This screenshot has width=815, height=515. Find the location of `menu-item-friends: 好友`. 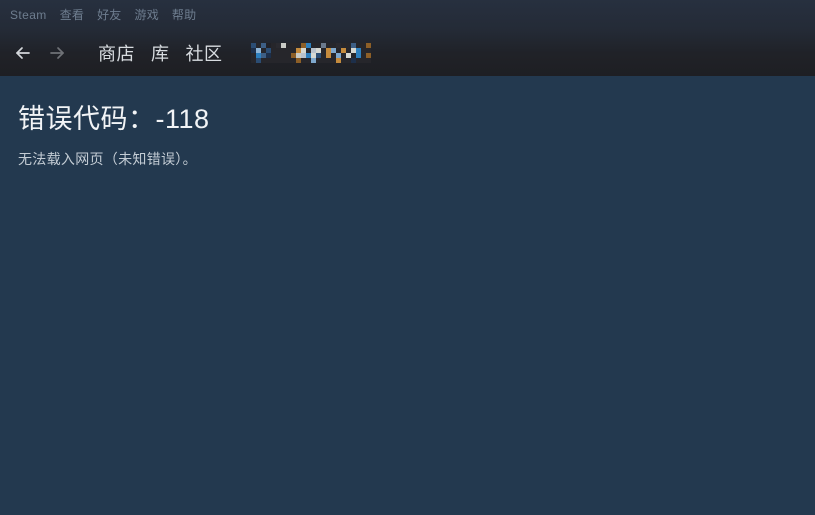

menu-item-friends: 好友 is located at coordinates (109, 15).